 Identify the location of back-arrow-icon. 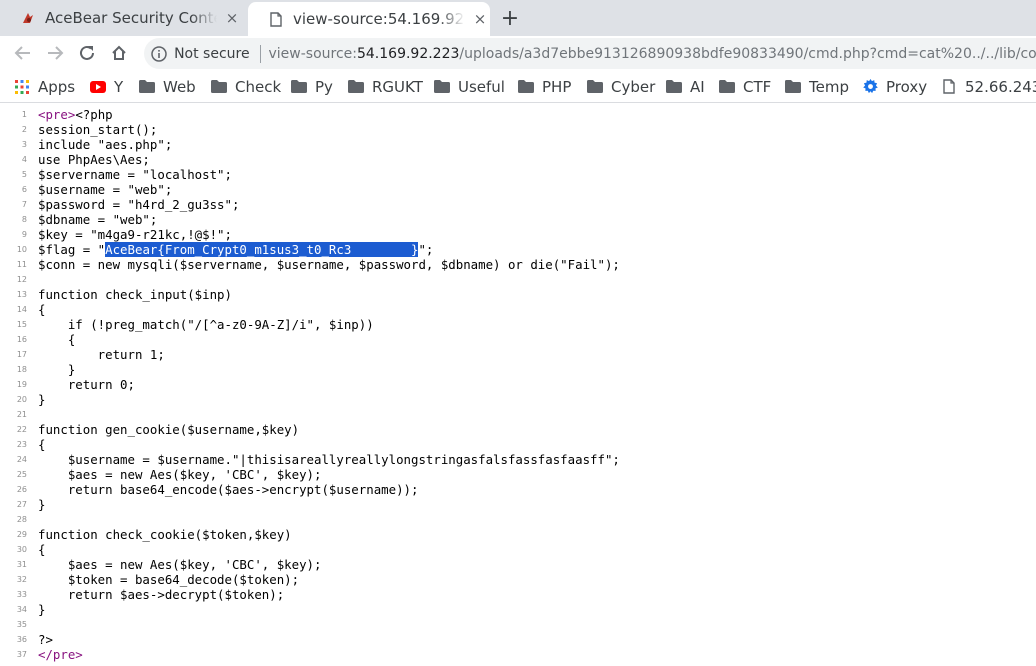
(22, 53).